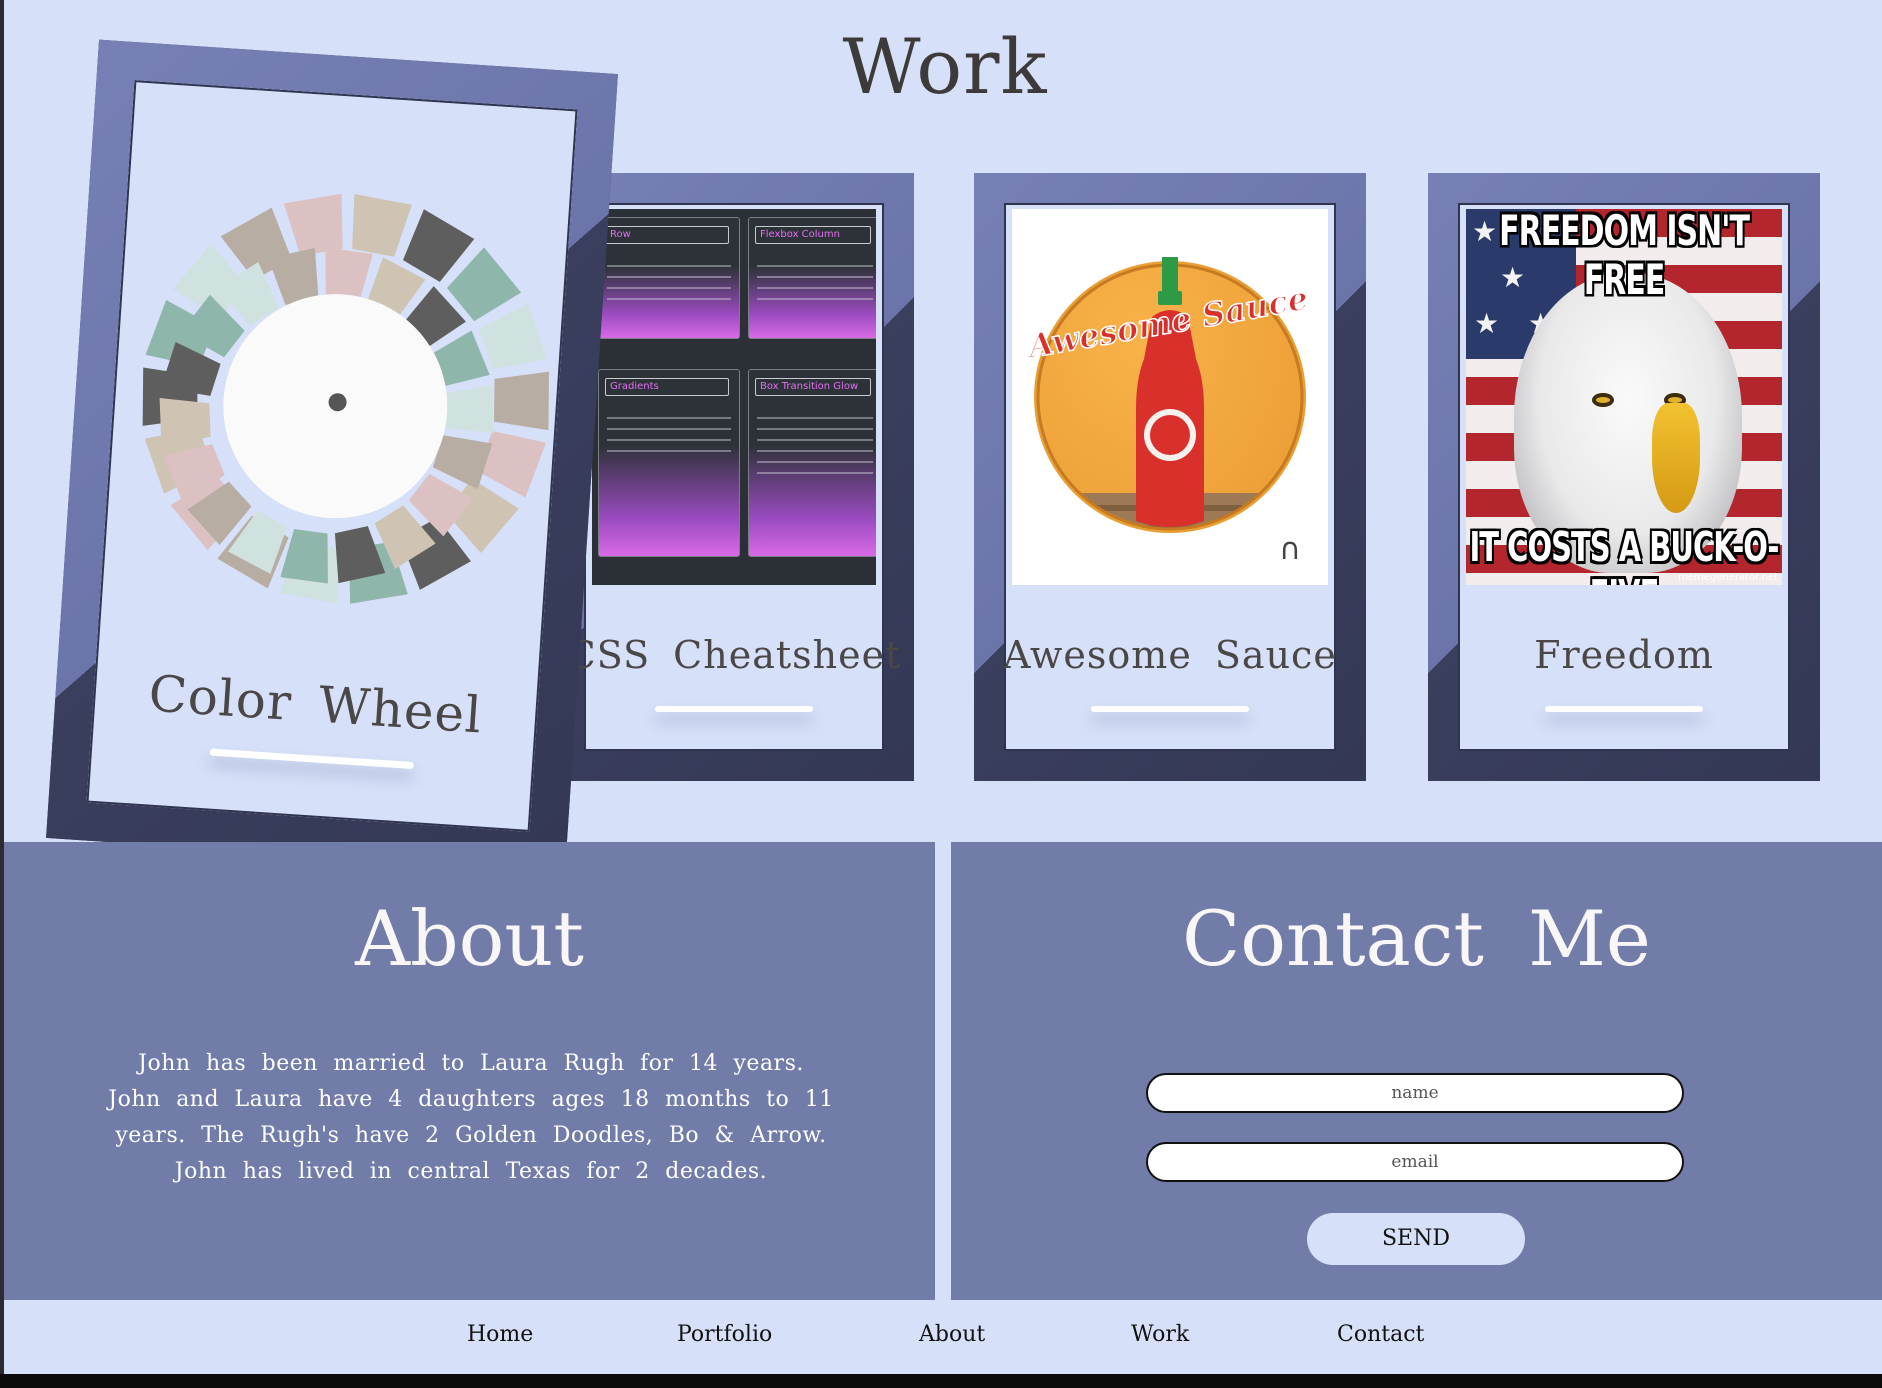 The image size is (1882, 1388). I want to click on footer-nav: Home Portfolio About Work Contact, so click(943, 1337).